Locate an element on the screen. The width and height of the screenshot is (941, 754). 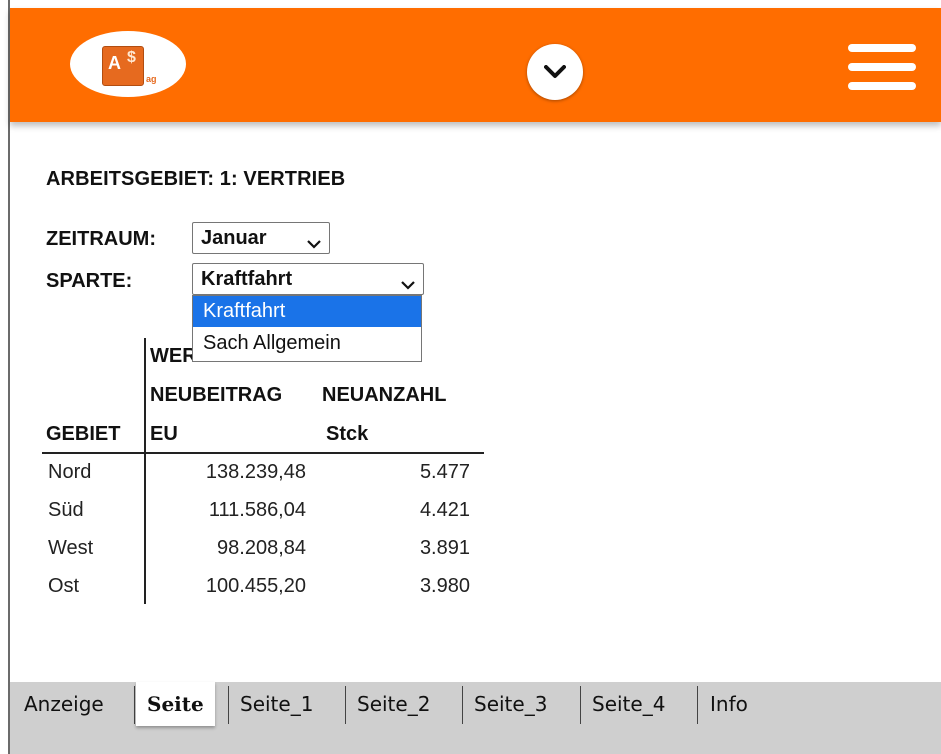
column-header-gebiet: GEBIET is located at coordinates (83, 434).